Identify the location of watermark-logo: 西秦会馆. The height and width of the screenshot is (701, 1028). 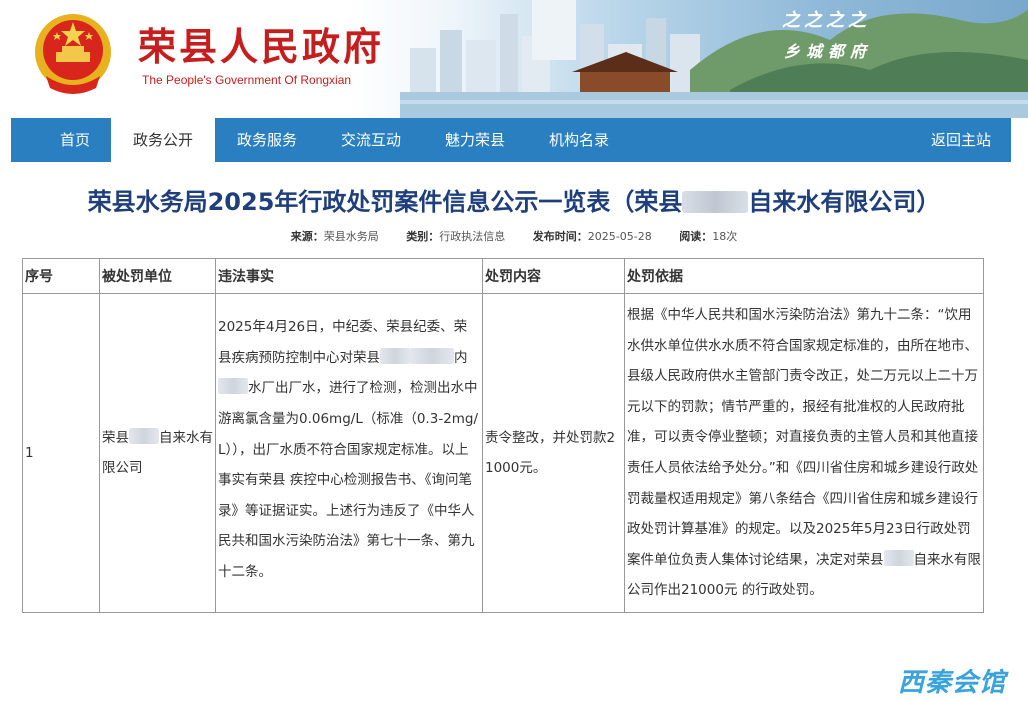
(952, 683).